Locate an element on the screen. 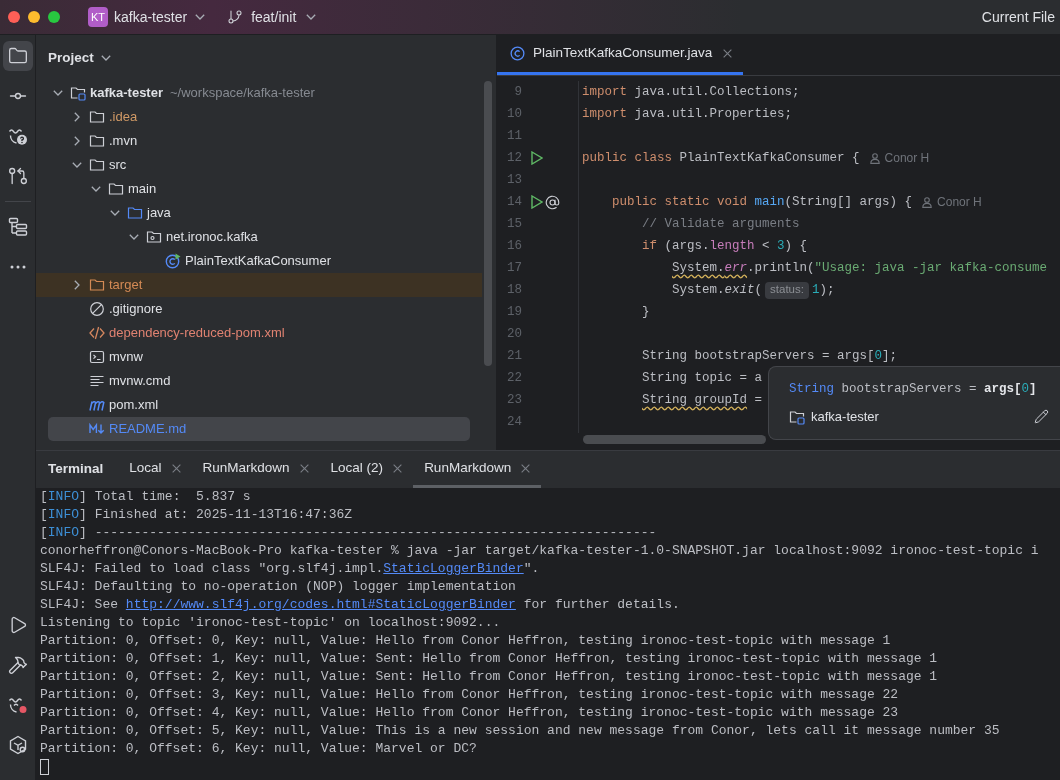  code-line: public static void main(String[] args) { is located at coordinates (762, 202).